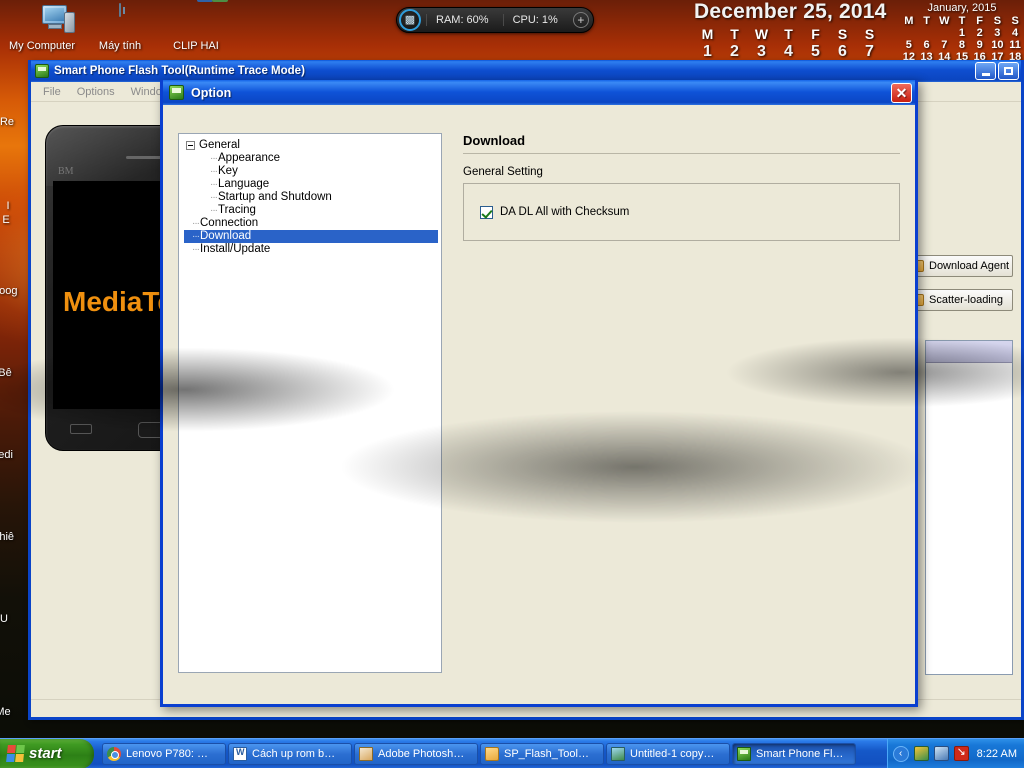  I want to click on phone-logo-text: BM, so click(66, 171).